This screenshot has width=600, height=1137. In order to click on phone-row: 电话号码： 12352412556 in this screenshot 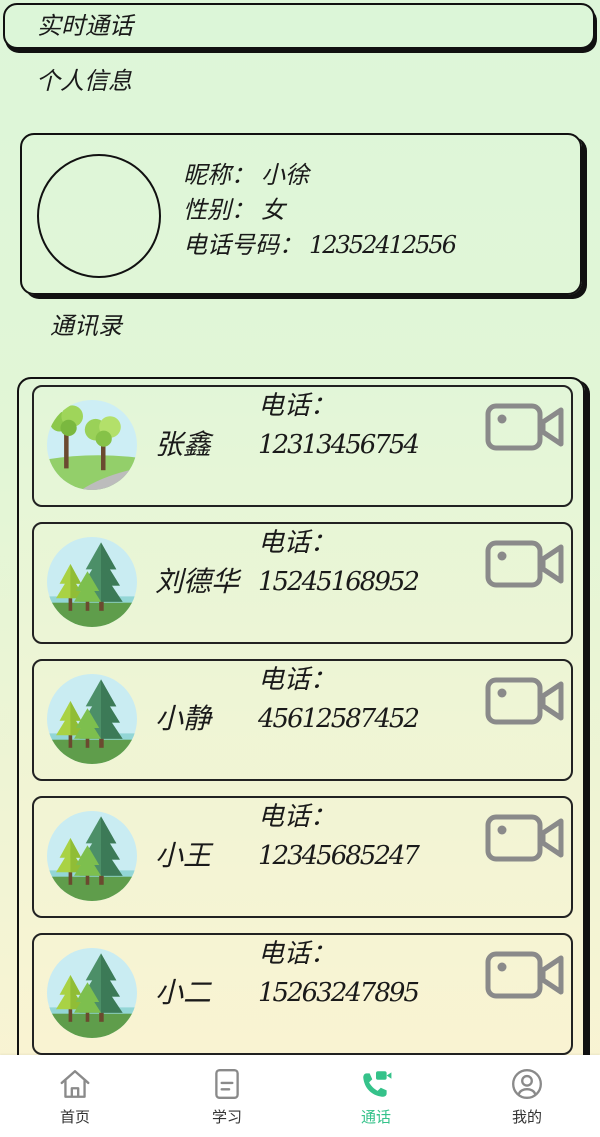, I will do `click(320, 245)`.